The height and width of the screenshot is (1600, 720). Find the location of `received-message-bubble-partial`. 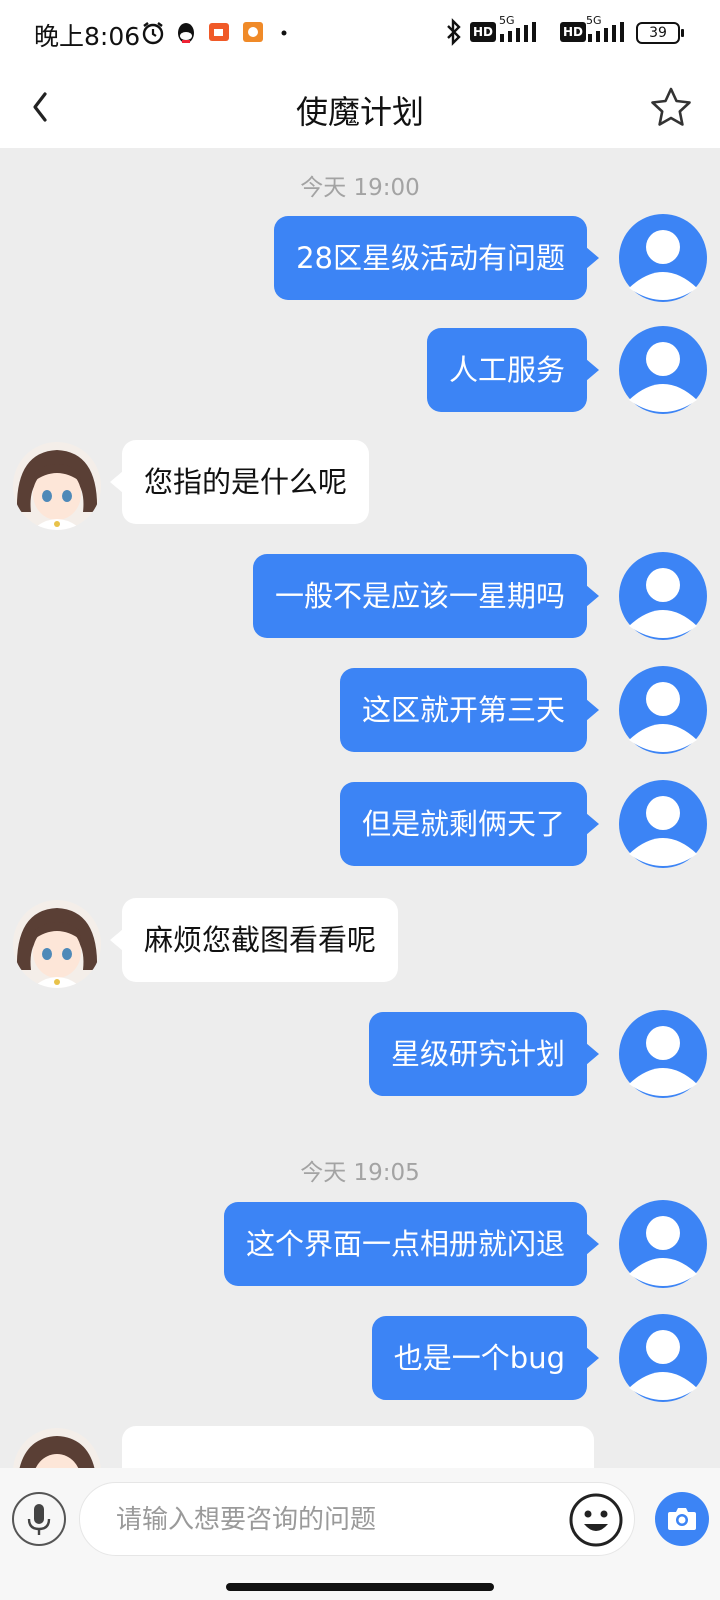

received-message-bubble-partial is located at coordinates (358, 1447).